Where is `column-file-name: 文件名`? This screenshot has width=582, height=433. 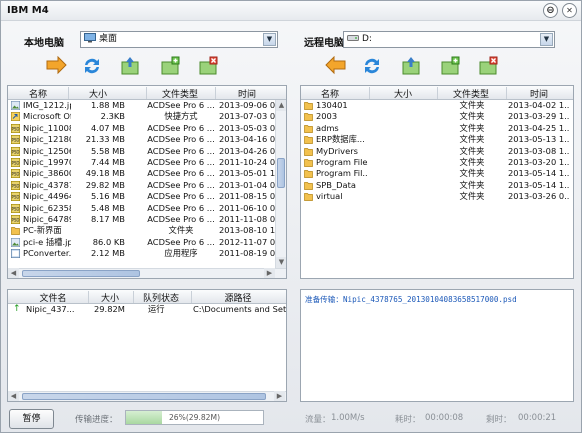 column-file-name: 文件名 is located at coordinates (53, 297).